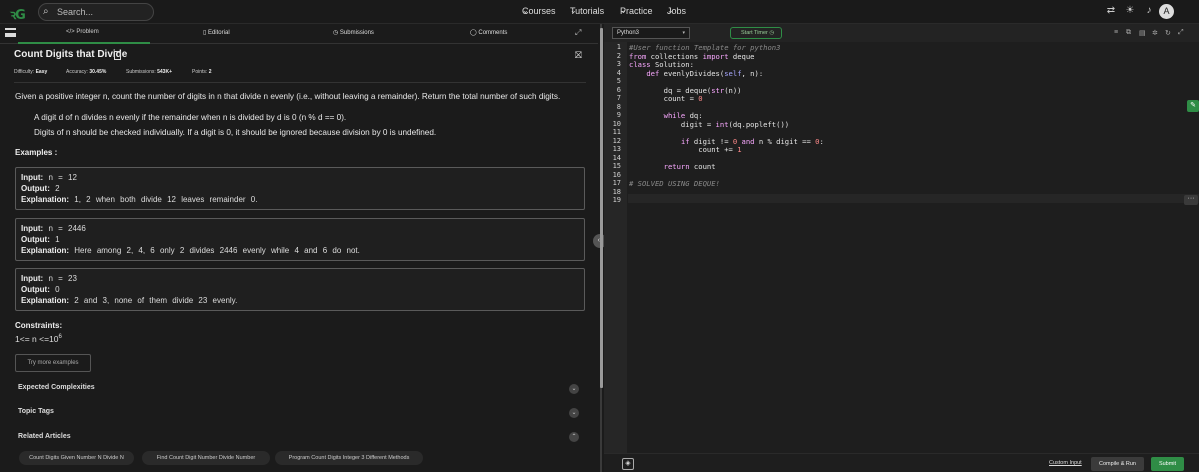  Describe the element at coordinates (616, 166) in the screenshot. I see `line-number: 15` at that location.